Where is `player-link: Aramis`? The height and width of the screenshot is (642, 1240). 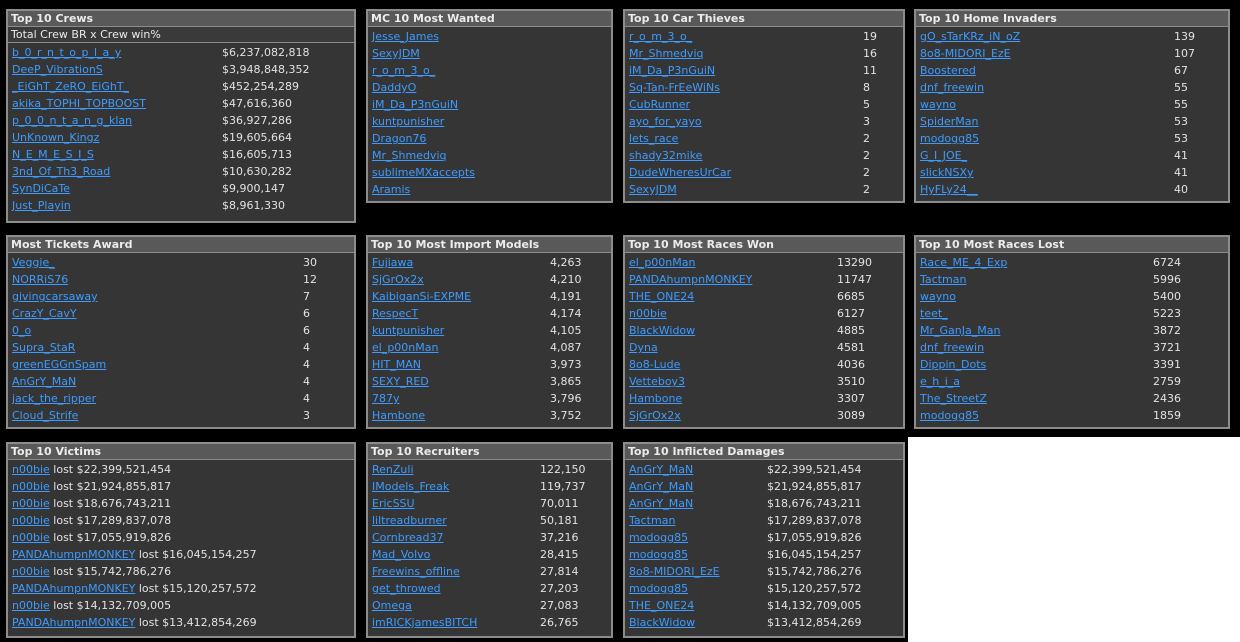
player-link: Aramis is located at coordinates (391, 189).